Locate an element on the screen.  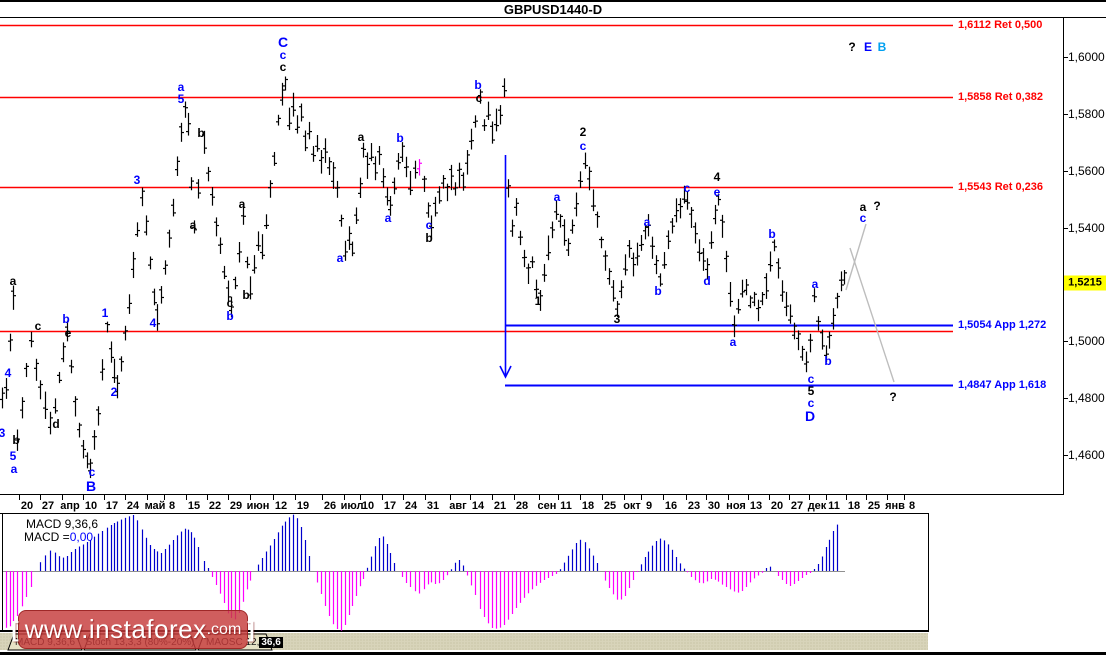
date-axis-label: 18 is located at coordinates (588, 506).